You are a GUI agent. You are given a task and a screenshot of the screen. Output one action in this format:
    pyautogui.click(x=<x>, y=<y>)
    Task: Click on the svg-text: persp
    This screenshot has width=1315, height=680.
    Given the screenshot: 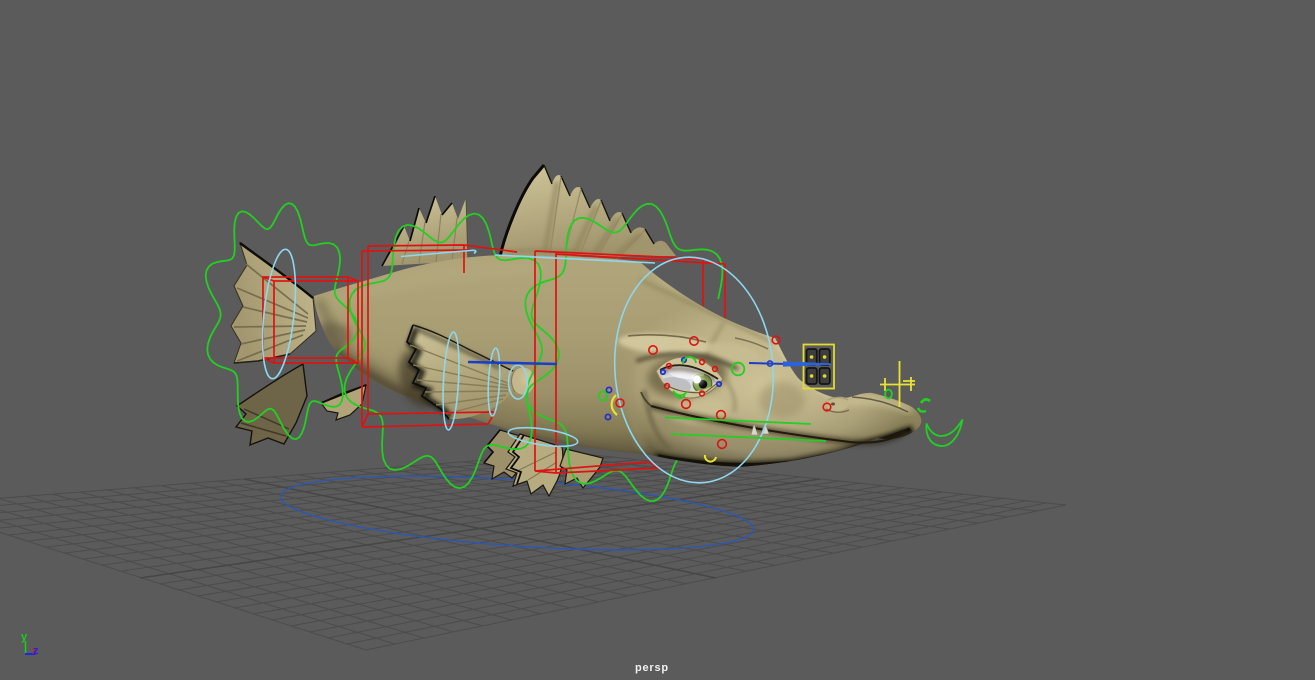 What is the action you would take?
    pyautogui.click(x=652, y=668)
    